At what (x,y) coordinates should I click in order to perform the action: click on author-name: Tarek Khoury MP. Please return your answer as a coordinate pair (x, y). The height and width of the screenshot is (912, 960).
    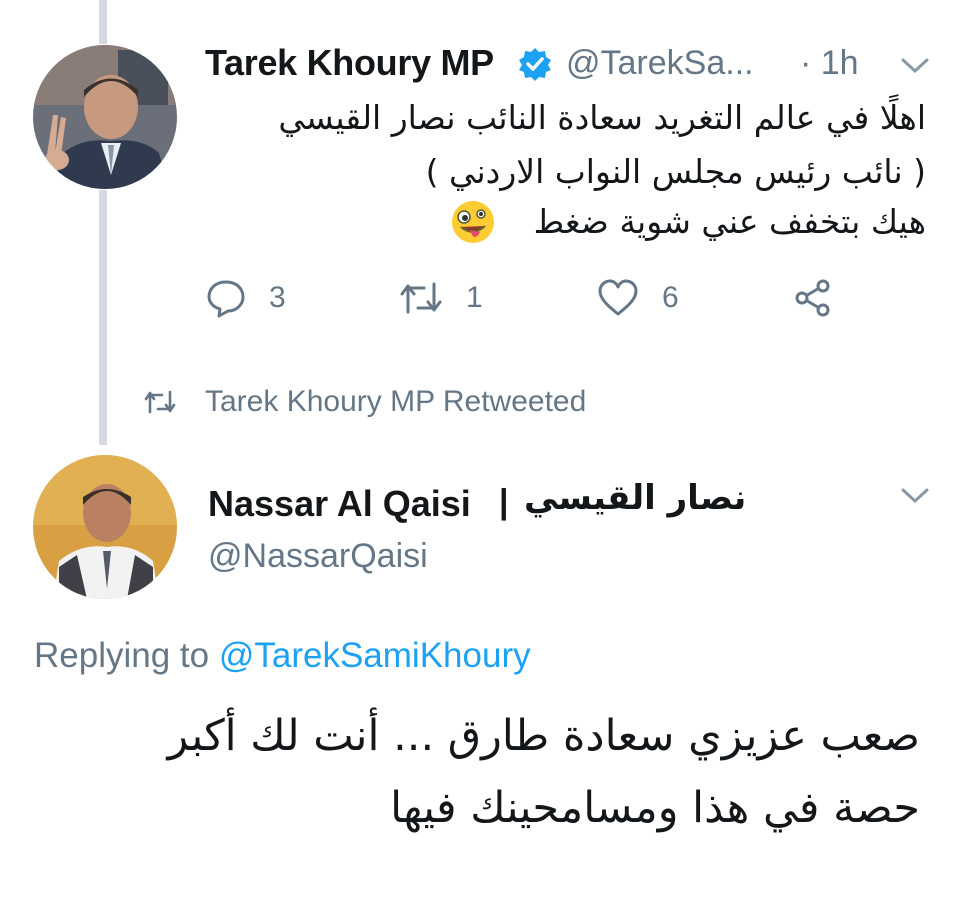
    Looking at the image, I should click on (349, 63).